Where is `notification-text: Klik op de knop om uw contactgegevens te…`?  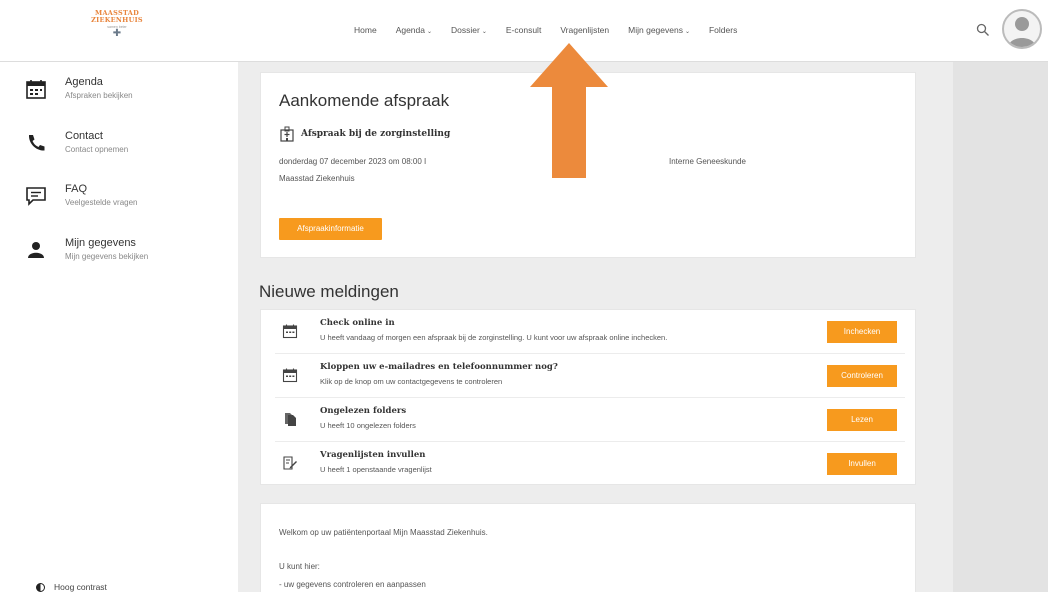 notification-text: Klik op de knop om uw contactgegevens te… is located at coordinates (411, 381).